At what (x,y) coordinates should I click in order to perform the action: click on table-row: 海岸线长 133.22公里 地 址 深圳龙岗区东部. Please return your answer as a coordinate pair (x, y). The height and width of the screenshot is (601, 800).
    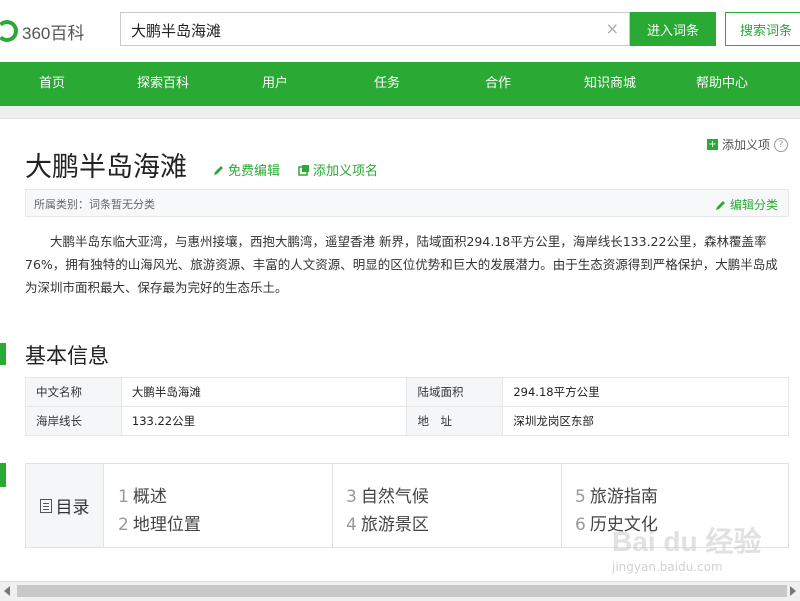
    Looking at the image, I should click on (407, 421).